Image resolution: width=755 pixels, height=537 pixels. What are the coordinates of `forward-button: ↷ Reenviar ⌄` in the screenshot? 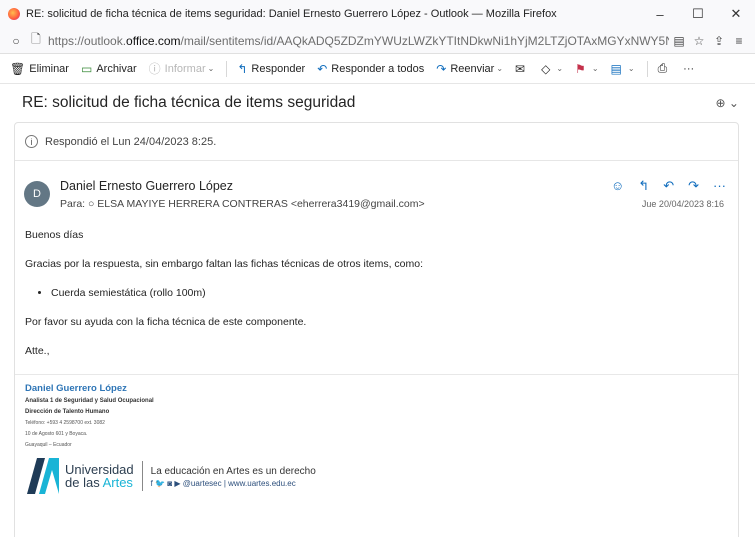 It's located at (469, 69).